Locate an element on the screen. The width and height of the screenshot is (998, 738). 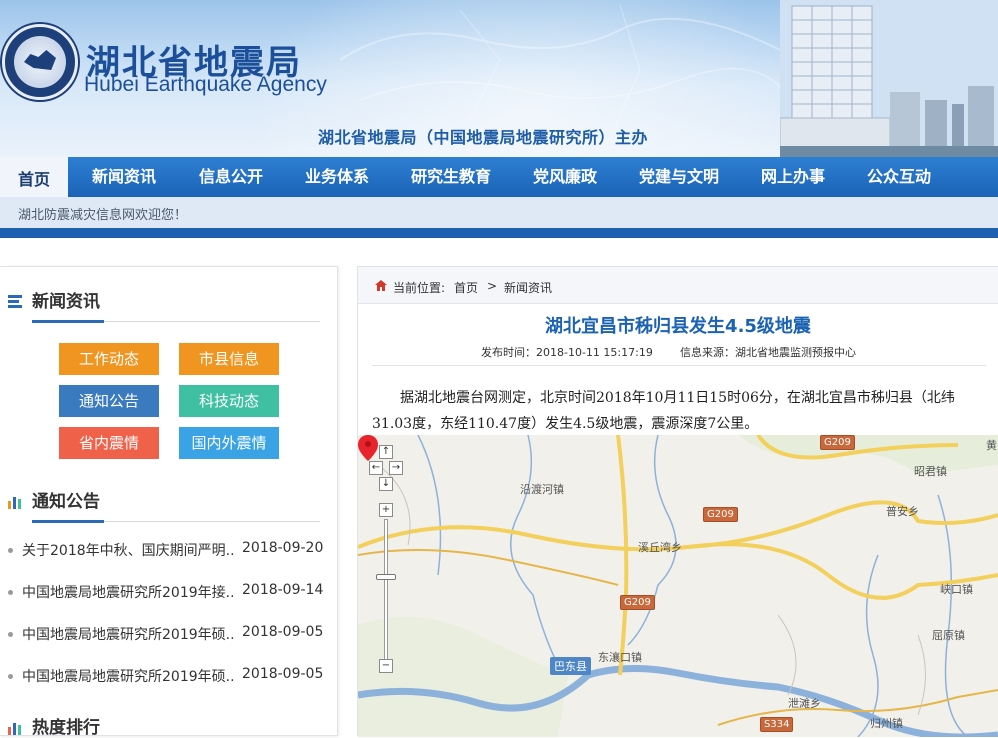
pan-left-button: ← is located at coordinates (376, 468).